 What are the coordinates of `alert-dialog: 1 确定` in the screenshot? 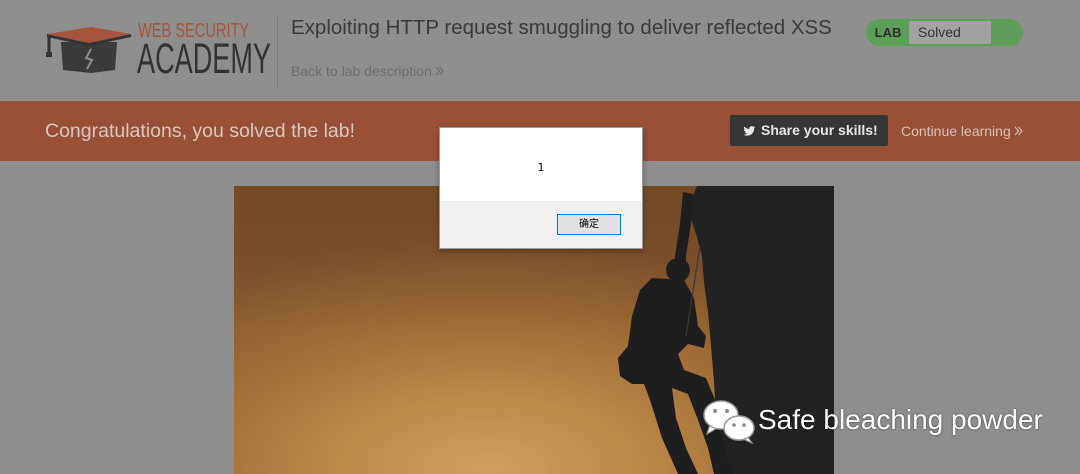 It's located at (541, 188).